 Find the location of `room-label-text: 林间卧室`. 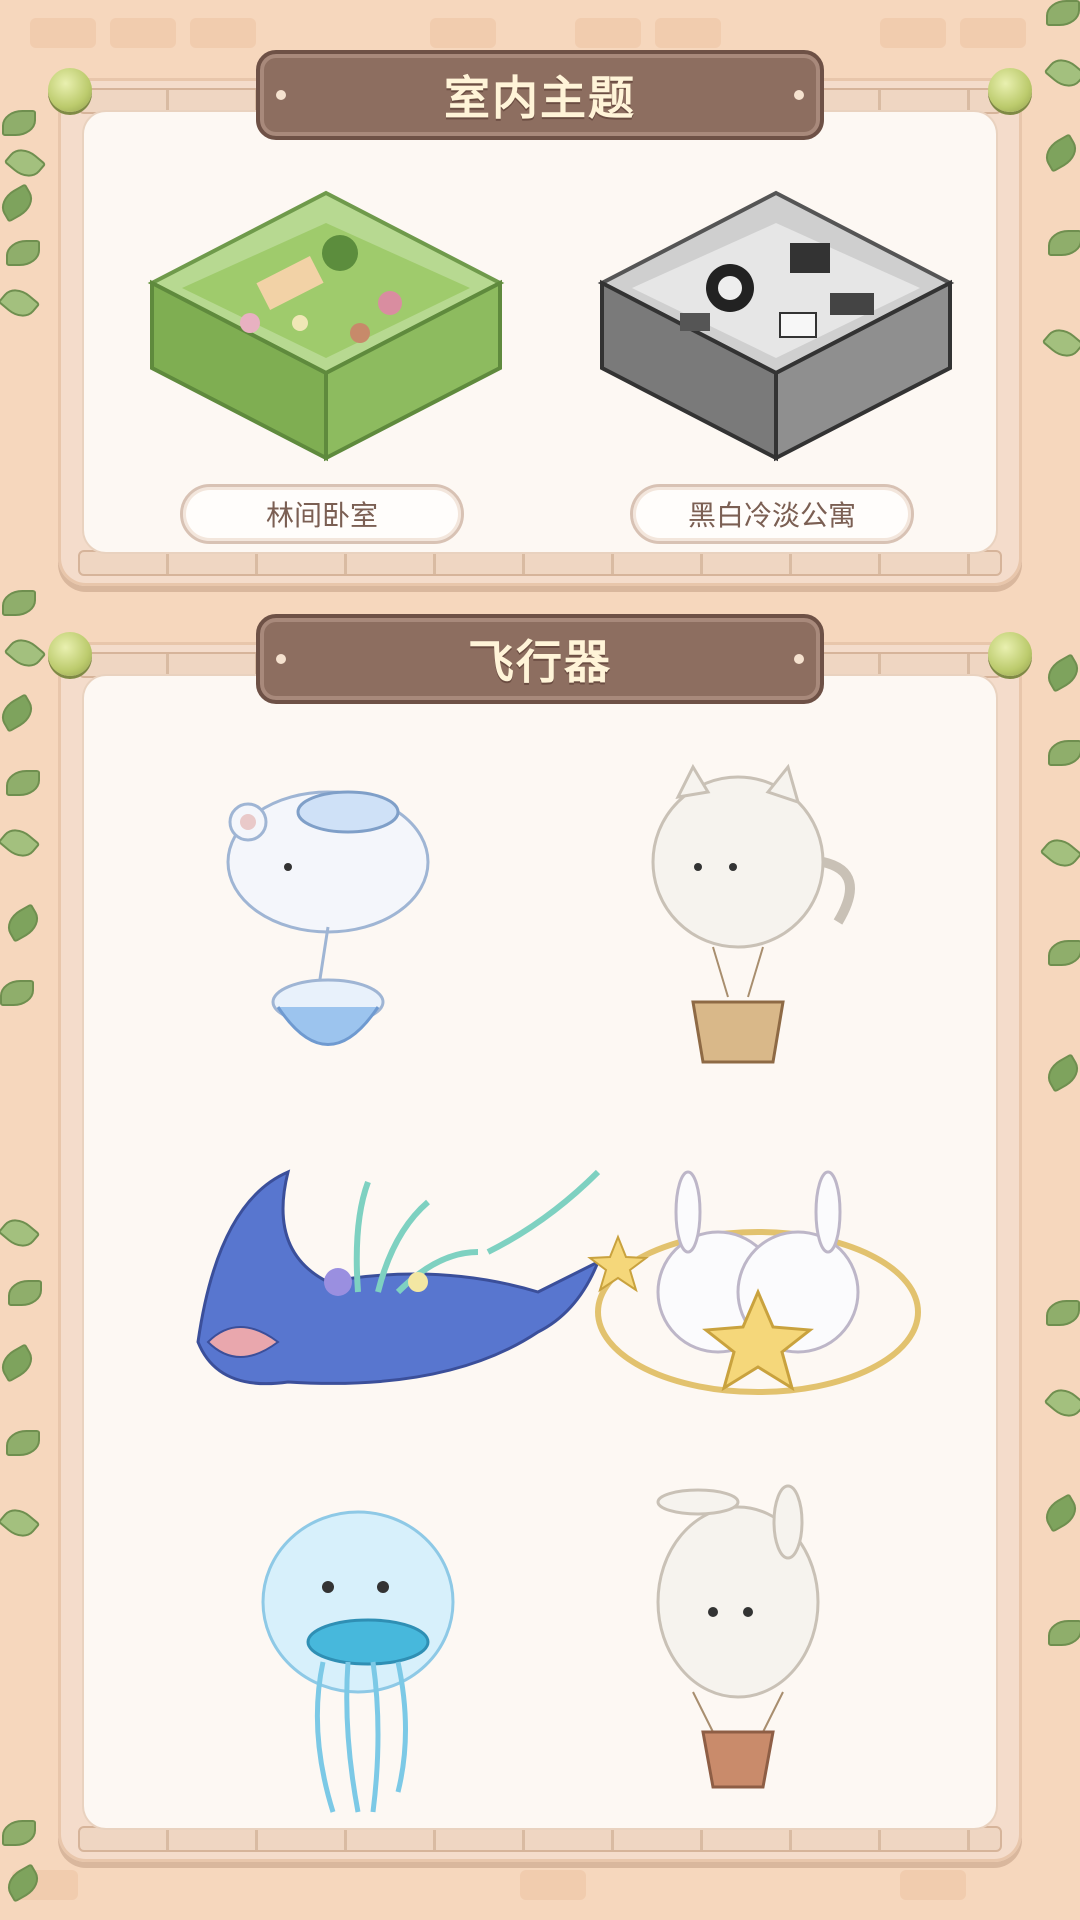

room-label-text: 林间卧室 is located at coordinates (321, 515).